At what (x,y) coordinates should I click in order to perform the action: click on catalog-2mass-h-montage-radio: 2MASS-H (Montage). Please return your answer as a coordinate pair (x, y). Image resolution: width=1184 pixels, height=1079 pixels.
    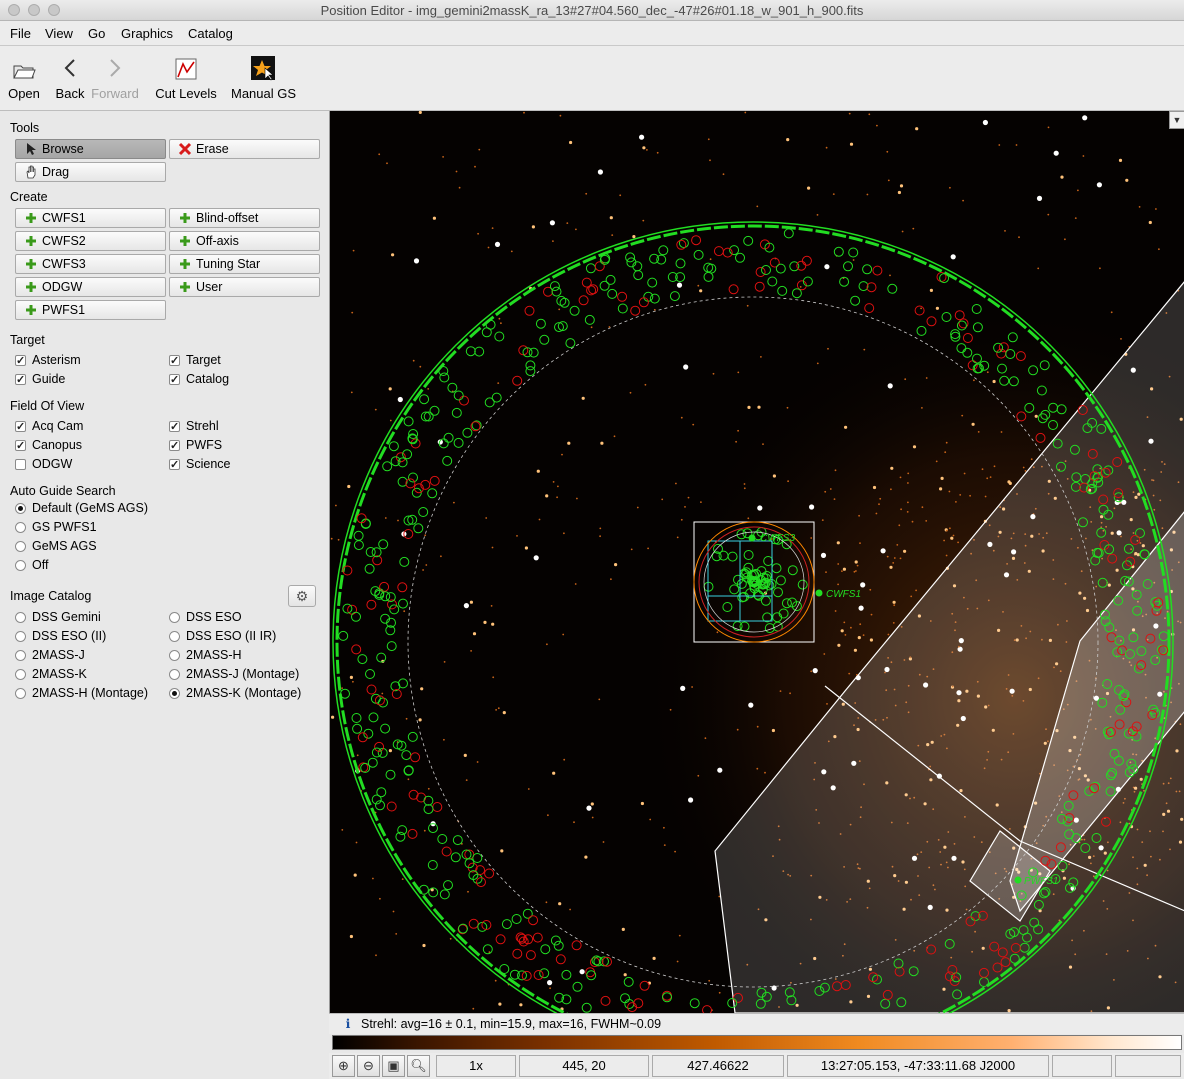
    Looking at the image, I should click on (81, 693).